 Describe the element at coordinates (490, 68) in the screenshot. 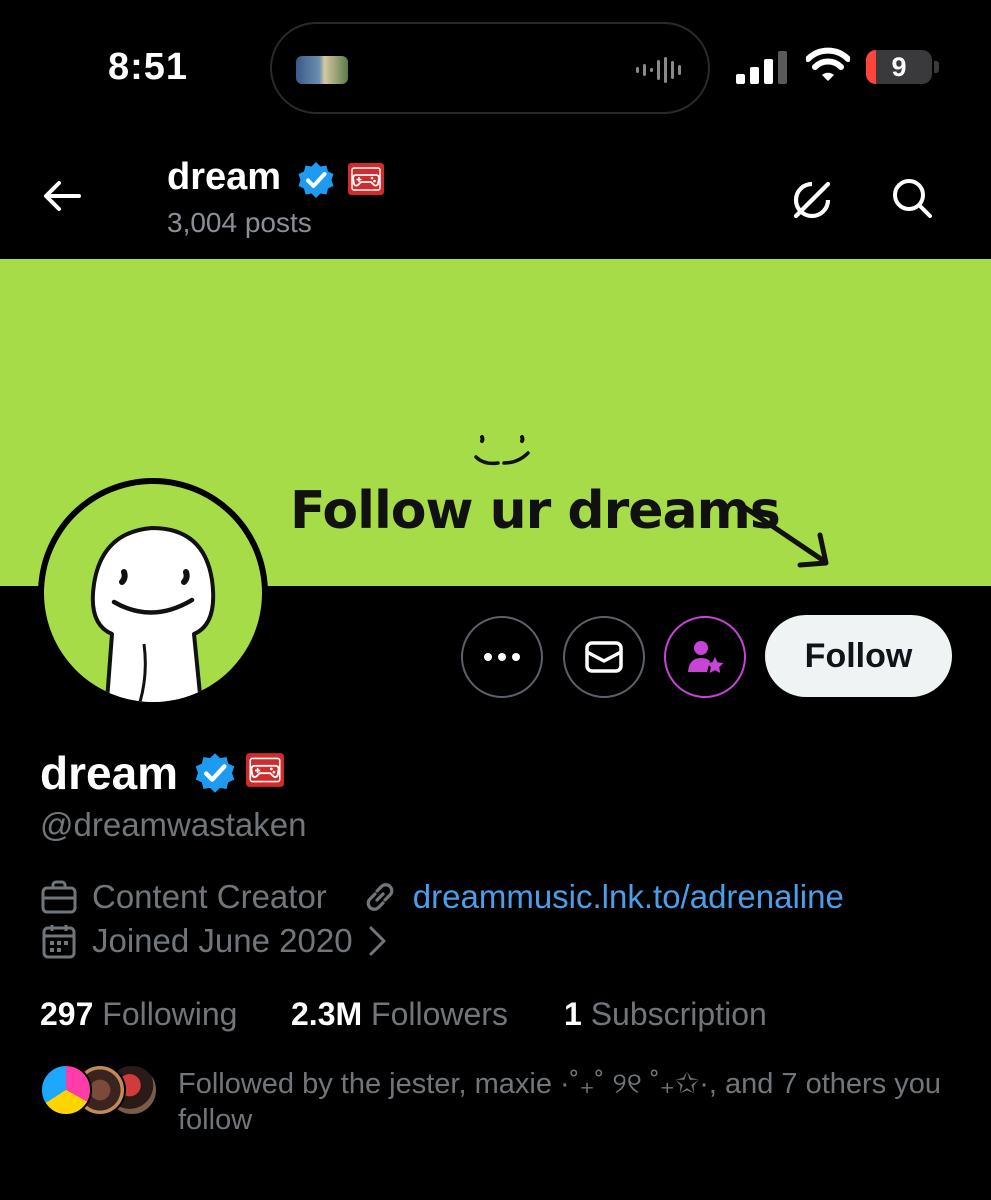

I see `dynamic-island` at that location.